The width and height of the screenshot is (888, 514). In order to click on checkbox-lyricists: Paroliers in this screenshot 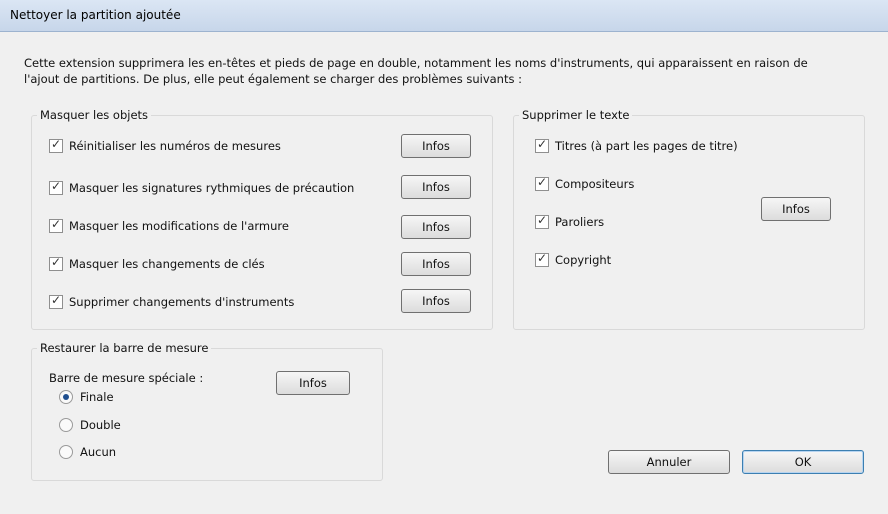, I will do `click(570, 221)`.